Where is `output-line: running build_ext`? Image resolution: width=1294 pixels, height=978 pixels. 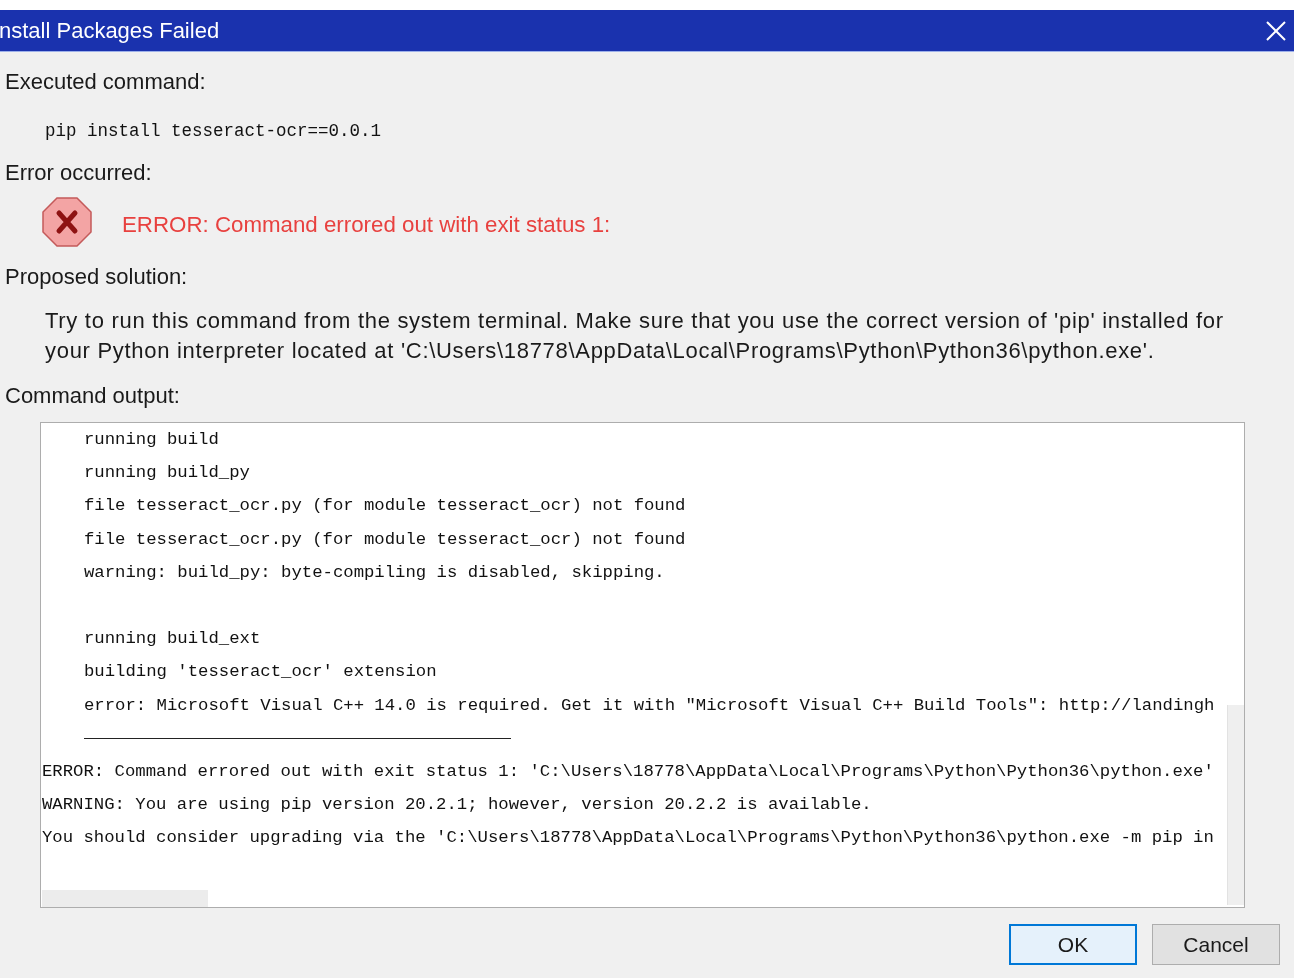
output-line: running build_ext is located at coordinates (172, 639).